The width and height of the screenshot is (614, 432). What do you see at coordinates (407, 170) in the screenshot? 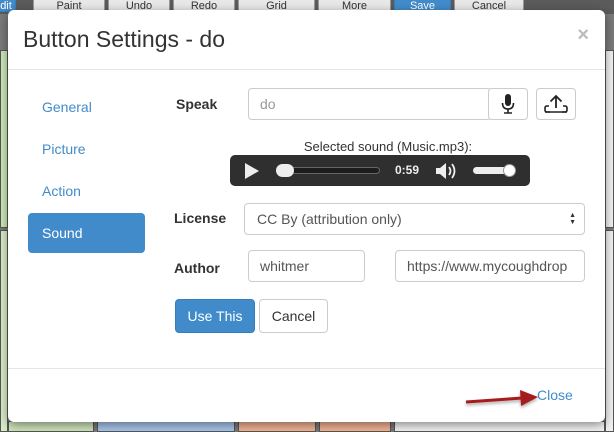
I see `audio-time: 0:59` at bounding box center [407, 170].